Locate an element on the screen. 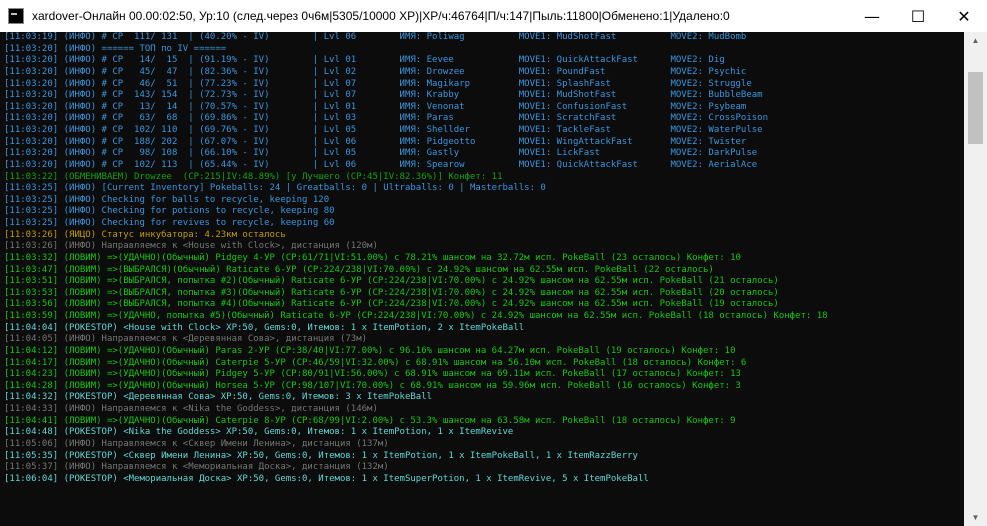 The height and width of the screenshot is (526, 987). scroll-up-icon: ▲ is located at coordinates (975, 40).